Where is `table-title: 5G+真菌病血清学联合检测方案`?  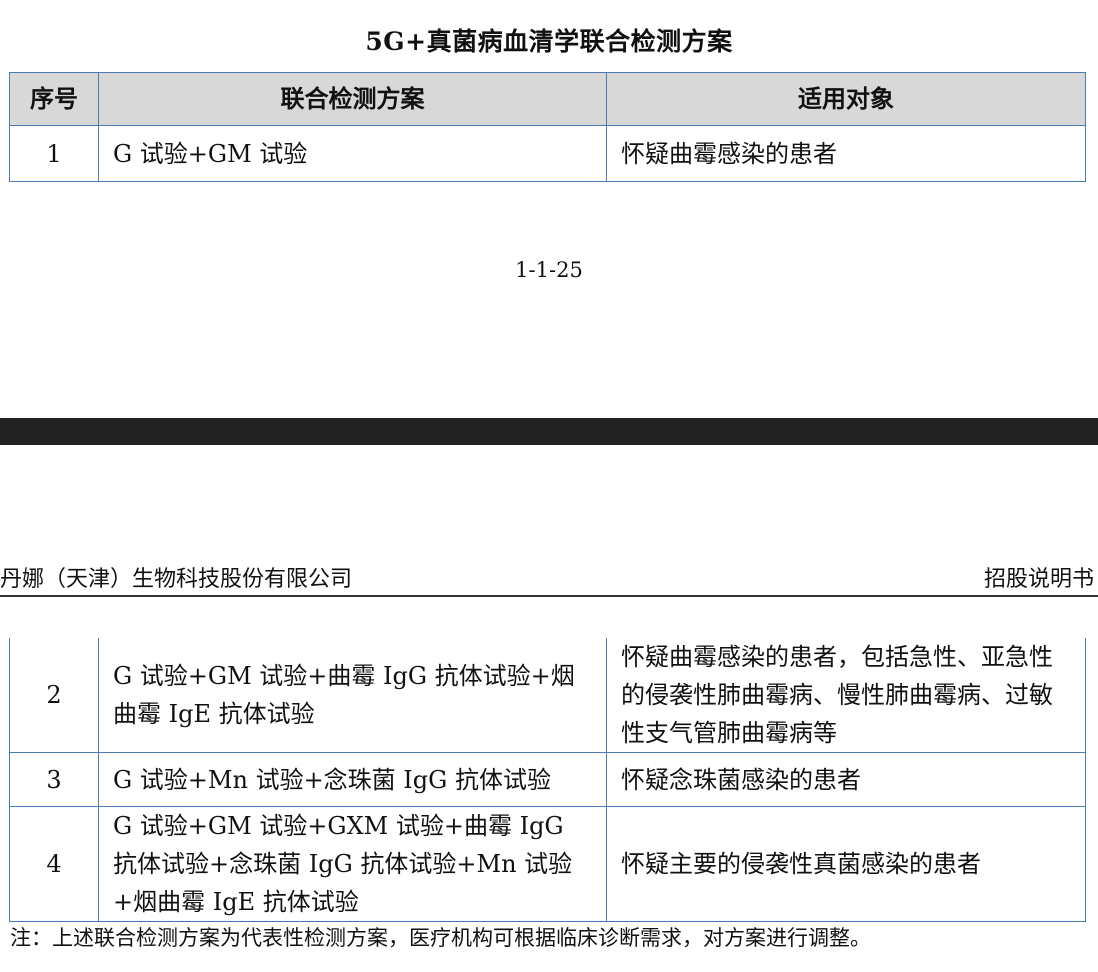 table-title: 5G+真菌病血清学联合检测方案 is located at coordinates (549, 41).